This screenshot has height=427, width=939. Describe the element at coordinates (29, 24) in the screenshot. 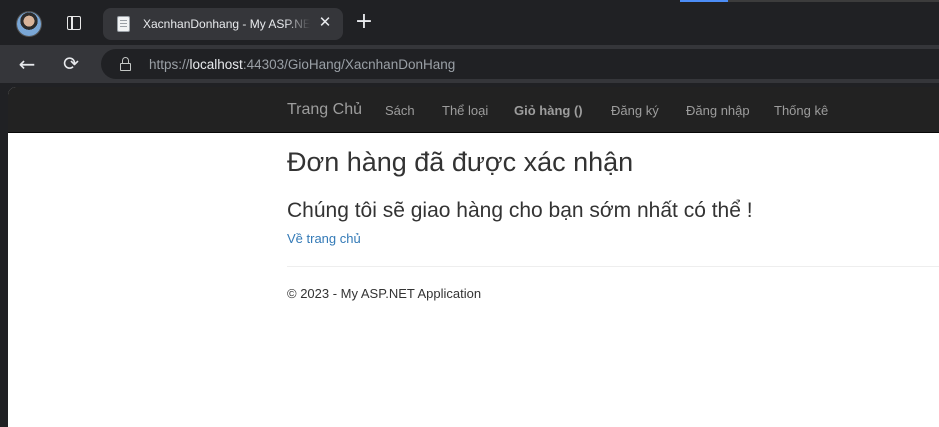

I see `profile-avatar` at that location.